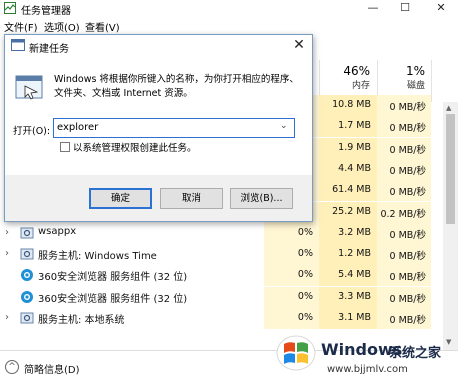  Describe the element at coordinates (21, 26) in the screenshot. I see `menu-file: 文件(F)` at that location.